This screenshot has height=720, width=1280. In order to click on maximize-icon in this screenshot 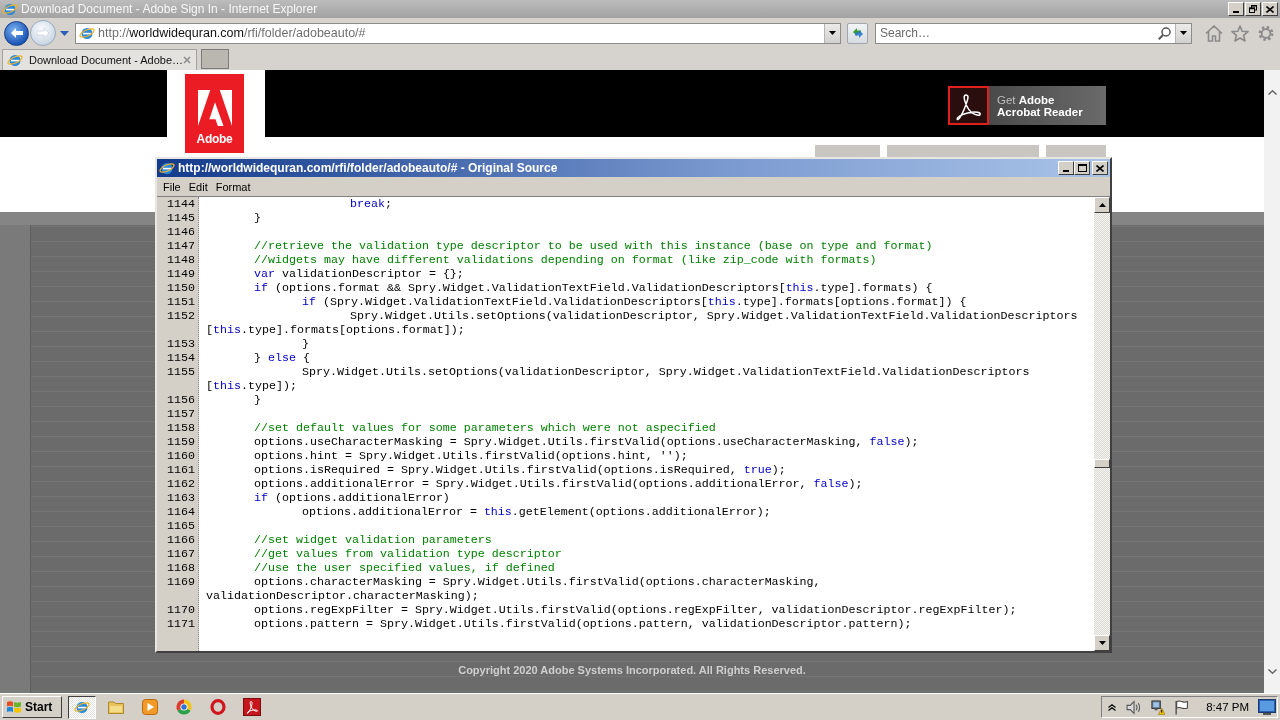, I will do `click(1082, 168)`.